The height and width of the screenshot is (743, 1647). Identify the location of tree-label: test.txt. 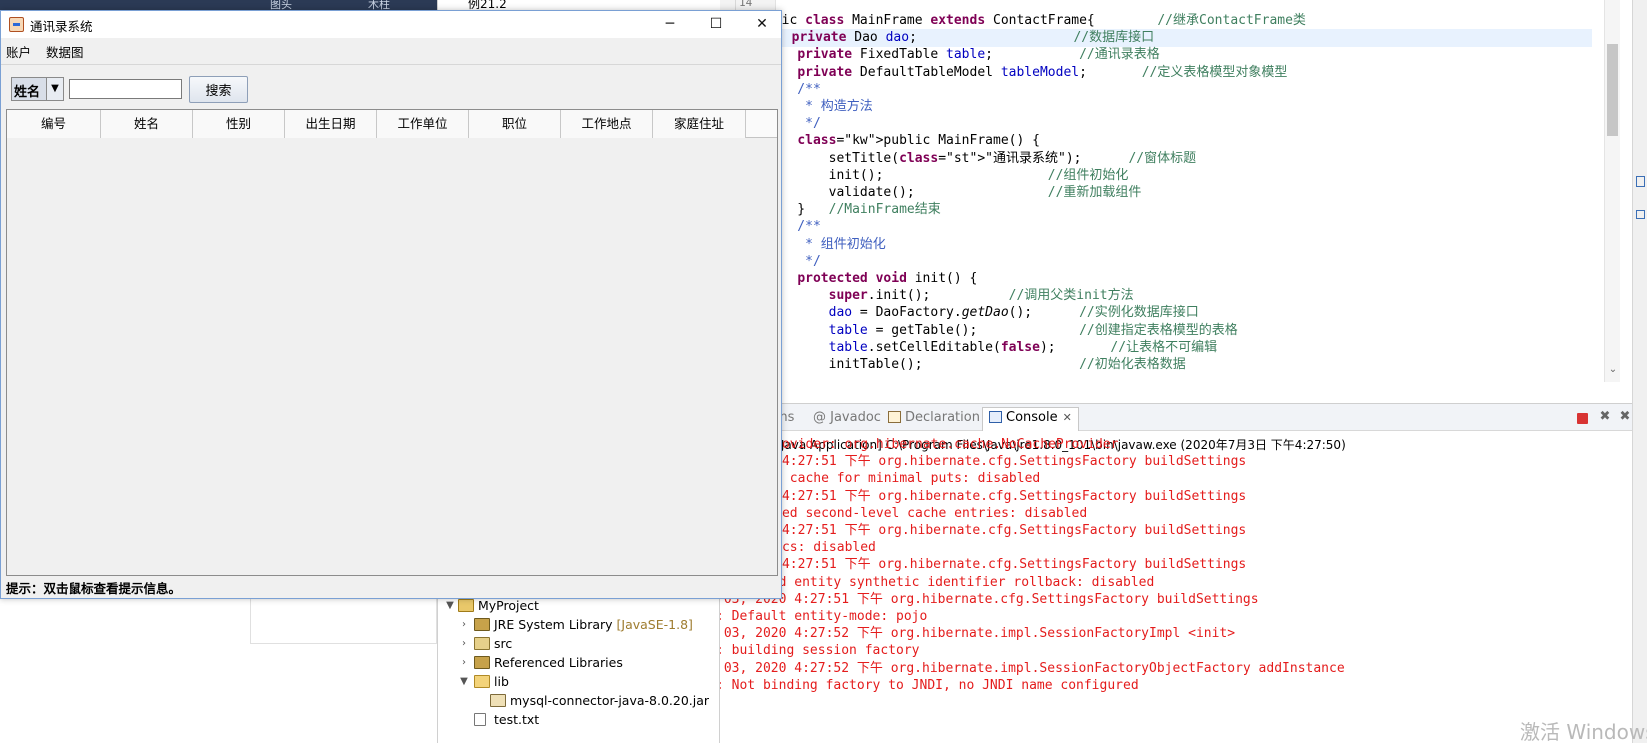
(517, 719).